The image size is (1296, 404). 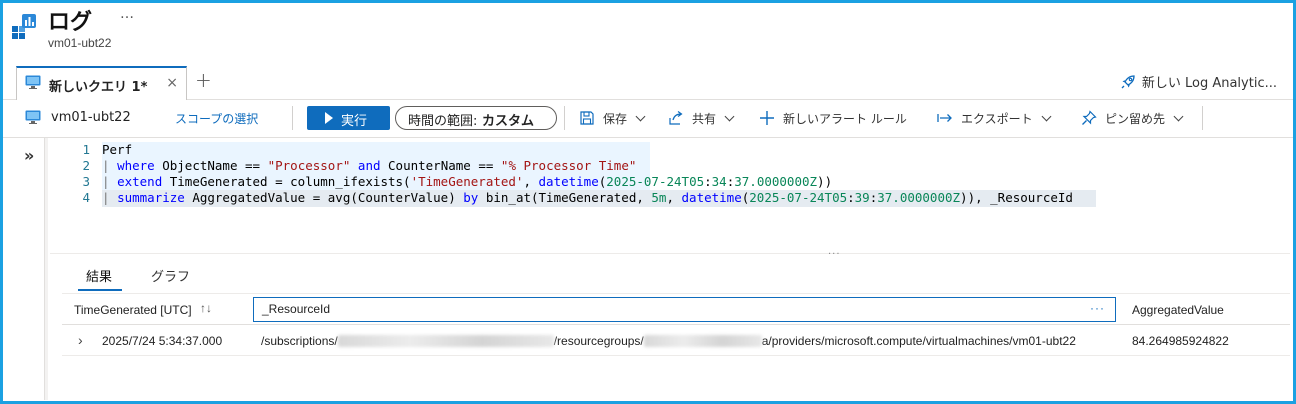 I want to click on export-button: エクスポート, so click(x=994, y=118).